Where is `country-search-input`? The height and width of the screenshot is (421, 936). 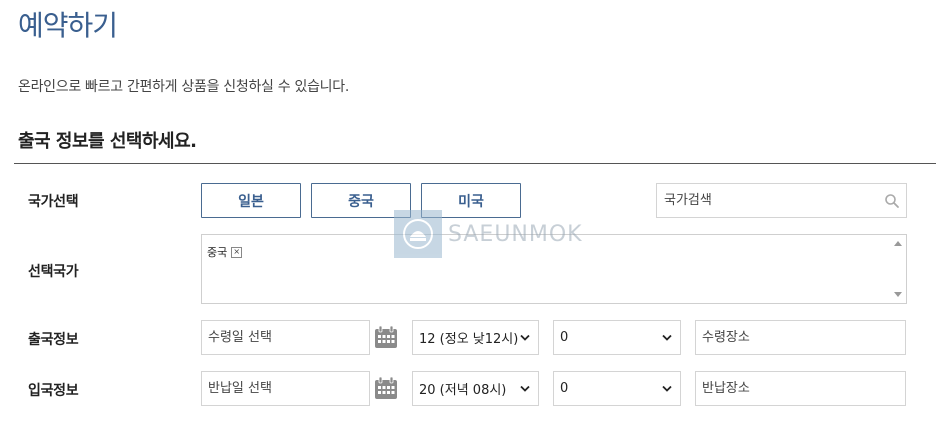 country-search-input is located at coordinates (767, 200).